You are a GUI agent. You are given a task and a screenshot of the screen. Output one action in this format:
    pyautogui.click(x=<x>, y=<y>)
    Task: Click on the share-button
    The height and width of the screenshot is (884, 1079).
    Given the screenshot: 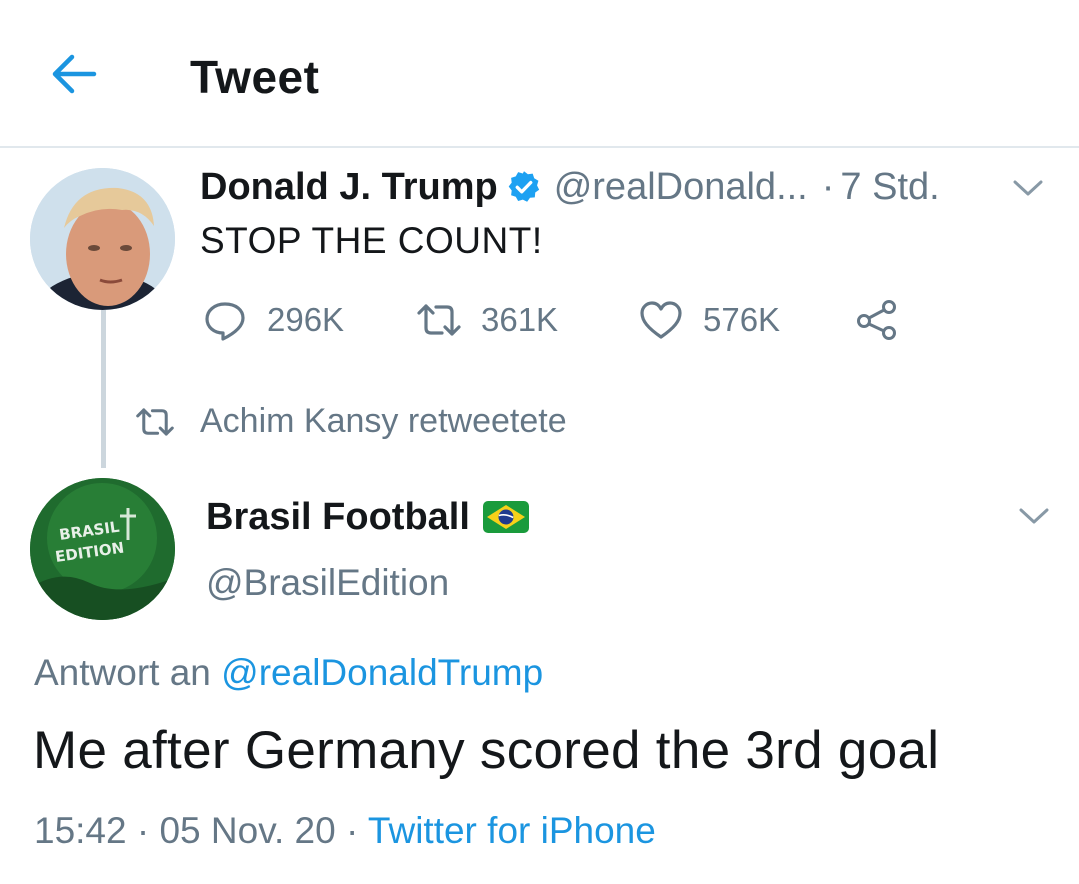 What is the action you would take?
    pyautogui.click(x=877, y=320)
    